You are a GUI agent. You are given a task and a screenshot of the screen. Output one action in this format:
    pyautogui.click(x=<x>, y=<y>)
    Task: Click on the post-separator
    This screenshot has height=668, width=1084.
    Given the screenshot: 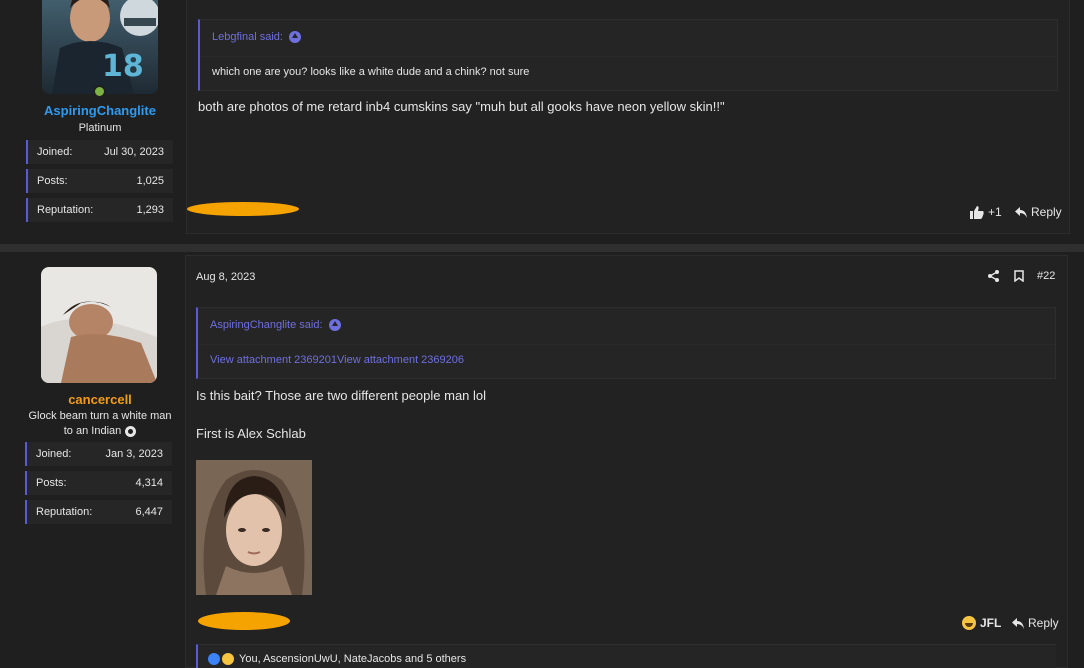 What is the action you would take?
    pyautogui.click(x=542, y=248)
    